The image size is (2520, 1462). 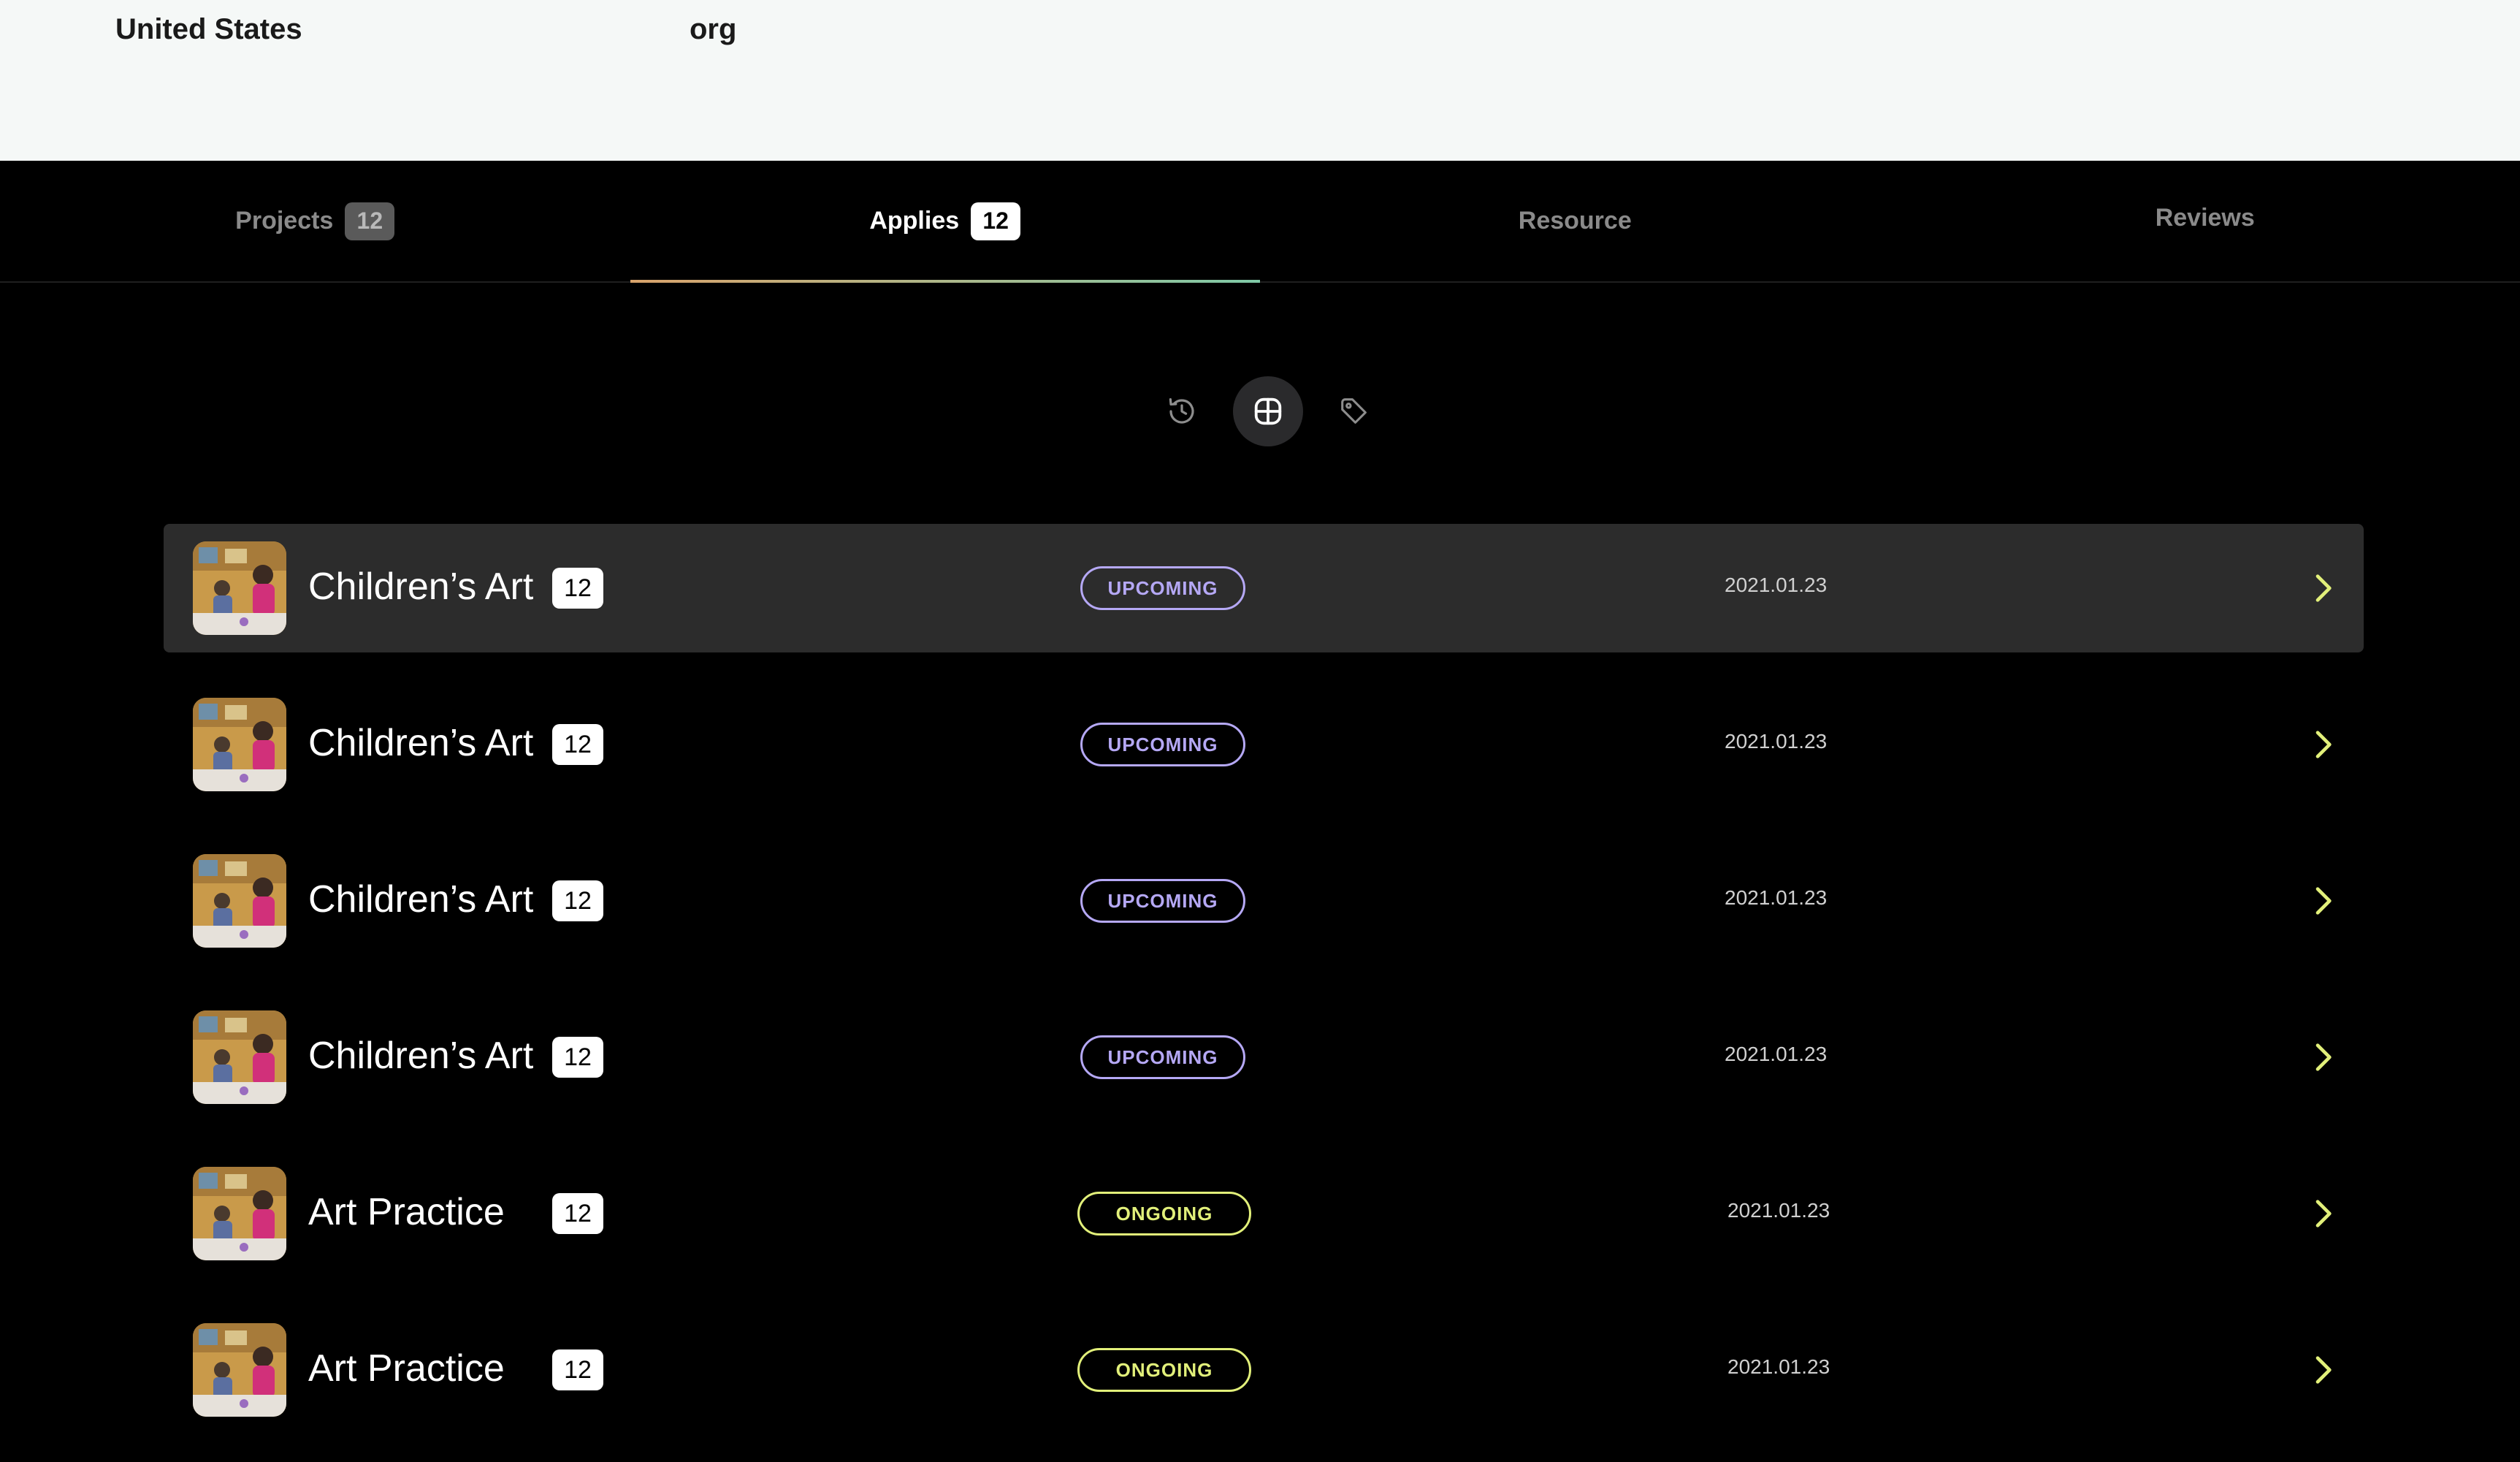 What do you see at coordinates (914, 221) in the screenshot?
I see `tab-label: Applies` at bounding box center [914, 221].